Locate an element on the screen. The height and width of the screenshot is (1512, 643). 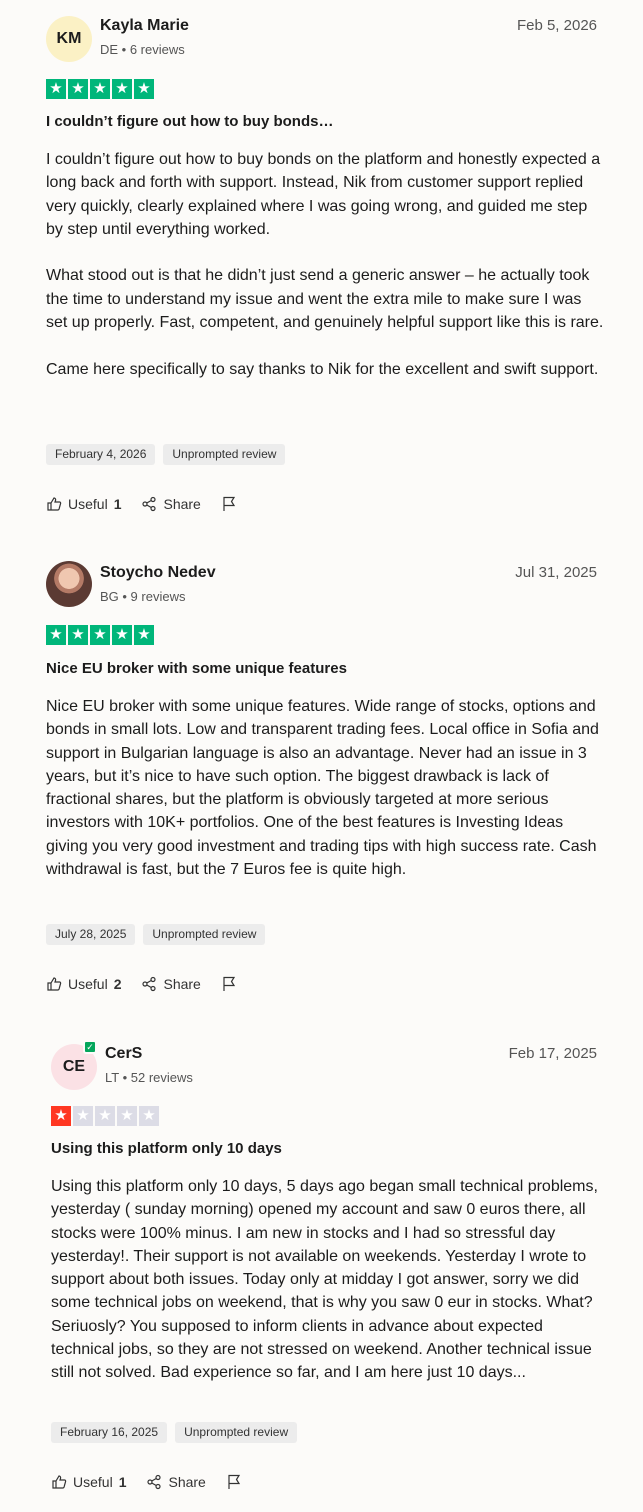
experience-date-badge: February 16, 2025 is located at coordinates (109, 1432).